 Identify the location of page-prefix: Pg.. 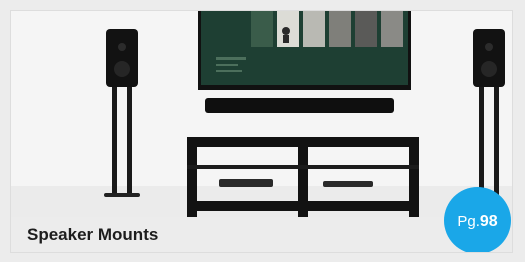
(468, 221).